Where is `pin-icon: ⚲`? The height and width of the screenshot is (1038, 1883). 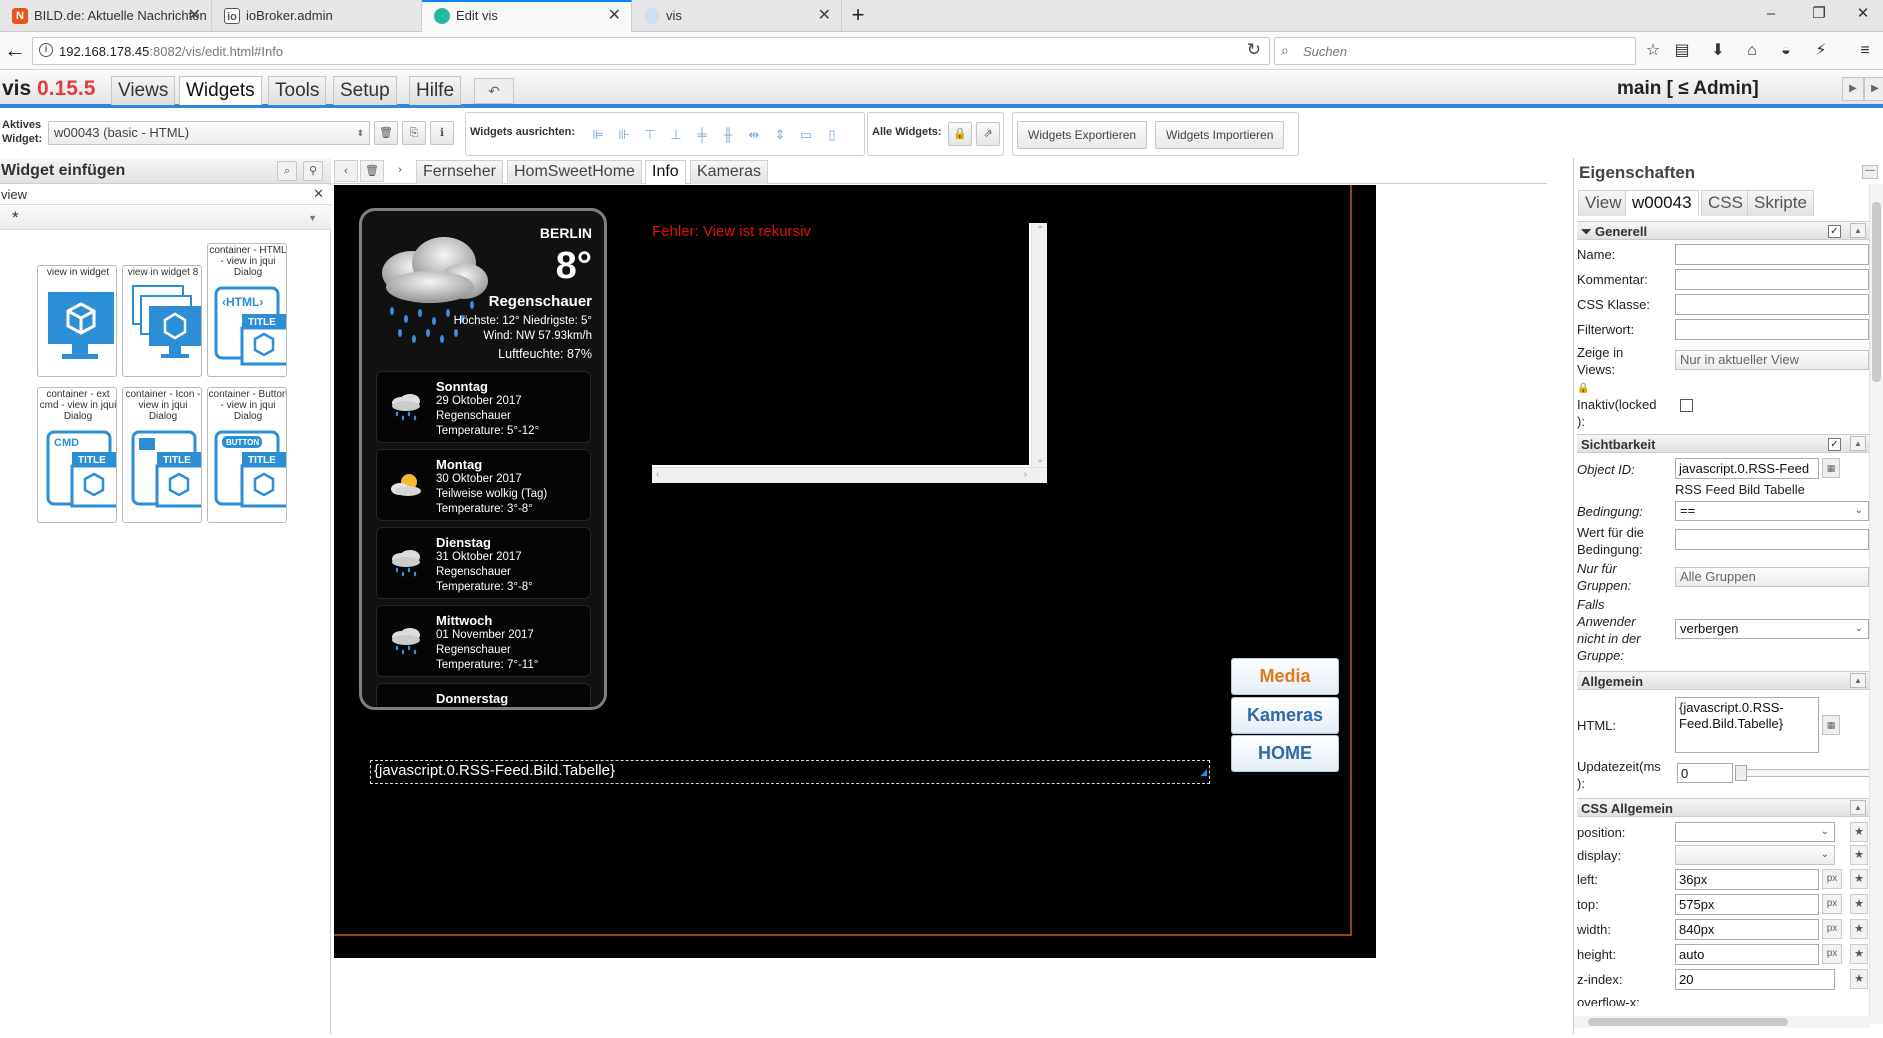
pin-icon: ⚲ is located at coordinates (313, 171).